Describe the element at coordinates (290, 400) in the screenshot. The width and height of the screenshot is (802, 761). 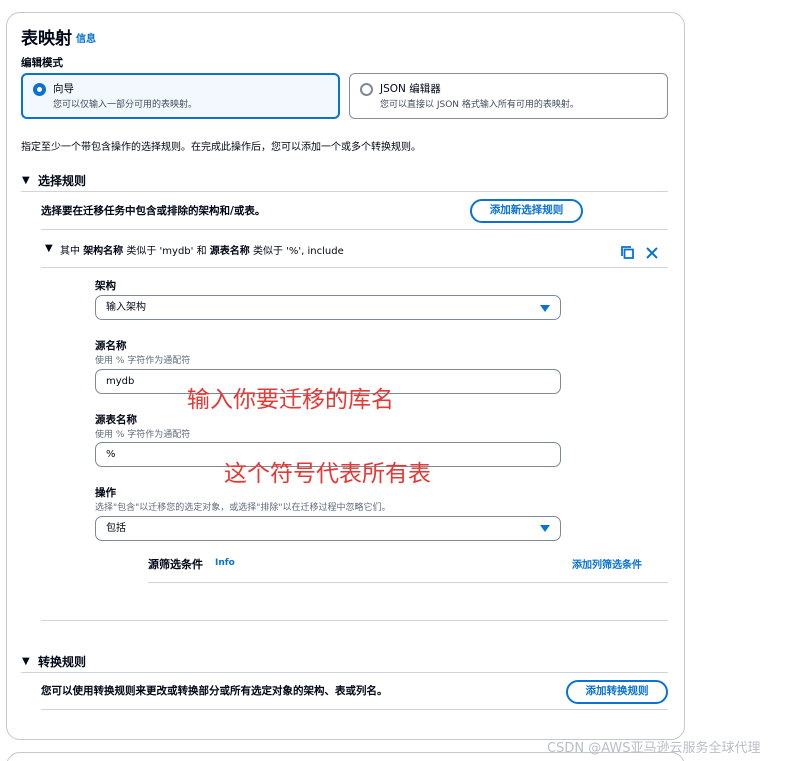
I see `annotation-db-note: 输入你要迁移的库名` at that location.